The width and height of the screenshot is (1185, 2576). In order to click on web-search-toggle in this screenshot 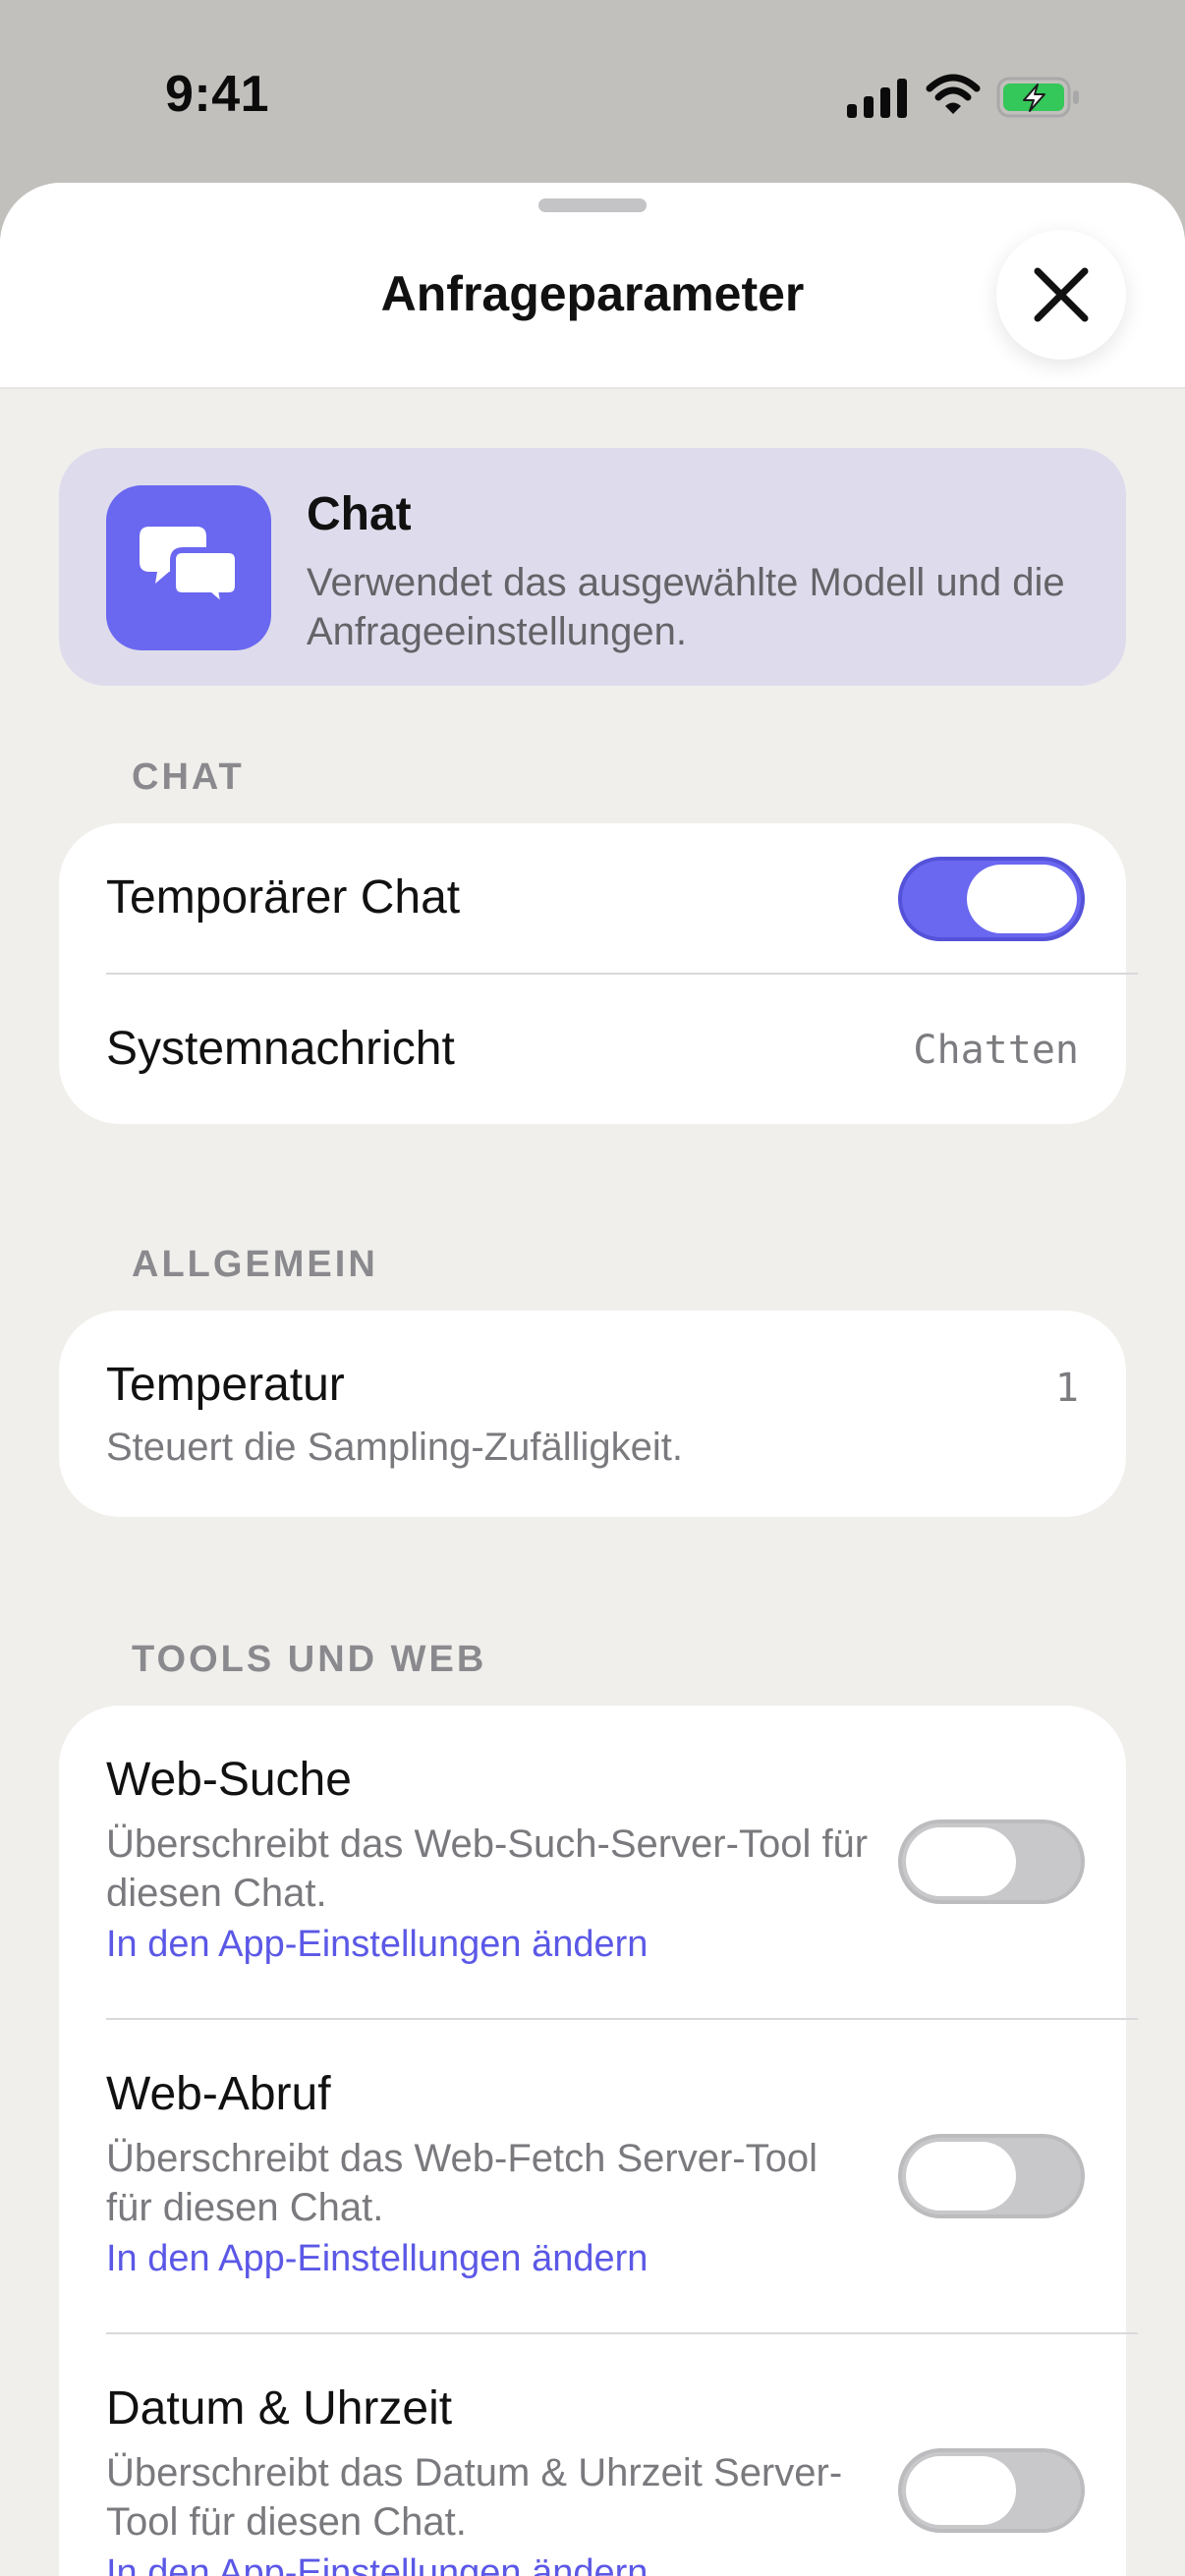, I will do `click(992, 1862)`.